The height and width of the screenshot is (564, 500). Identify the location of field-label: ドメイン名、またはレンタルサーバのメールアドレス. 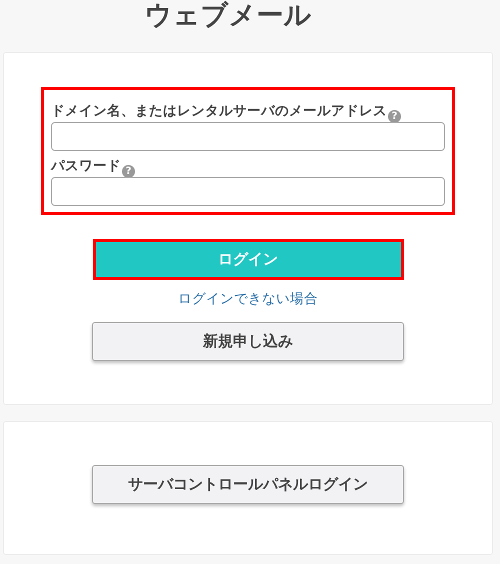
(219, 111).